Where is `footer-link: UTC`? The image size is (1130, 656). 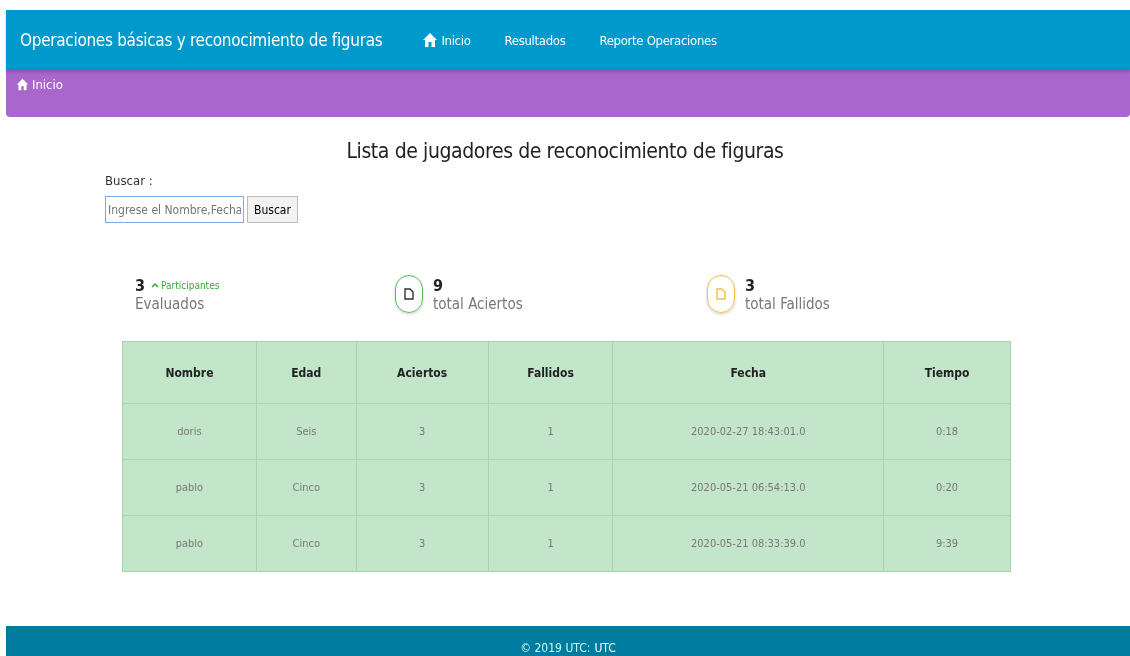 footer-link: UTC is located at coordinates (605, 648).